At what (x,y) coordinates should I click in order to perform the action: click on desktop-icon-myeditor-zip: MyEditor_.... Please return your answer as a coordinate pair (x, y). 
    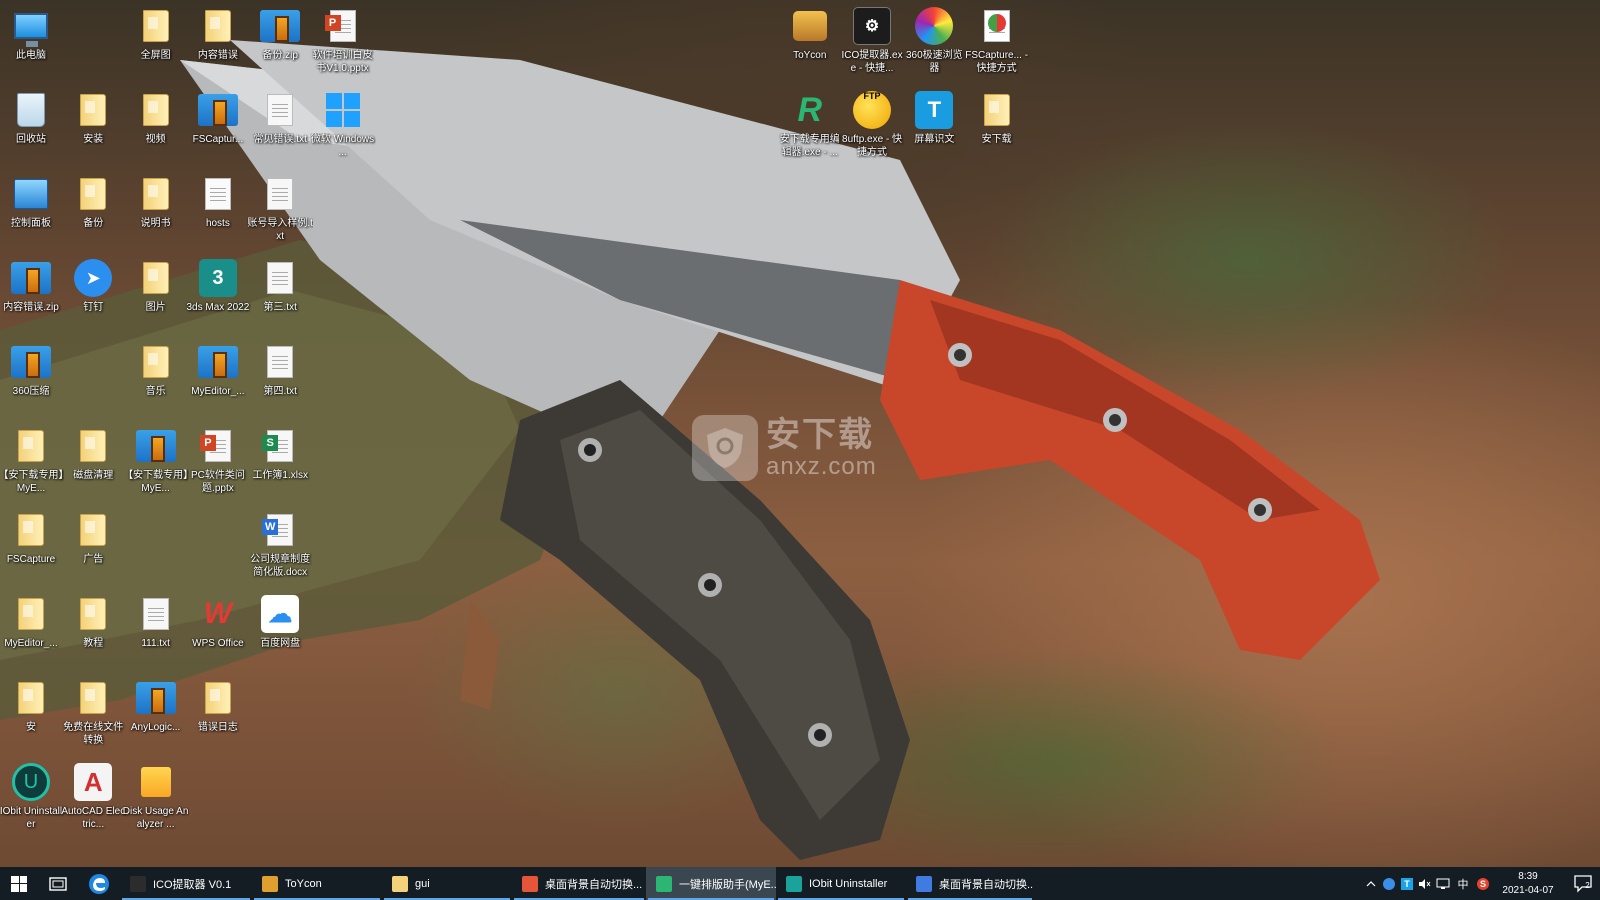
    Looking at the image, I should click on (218, 379).